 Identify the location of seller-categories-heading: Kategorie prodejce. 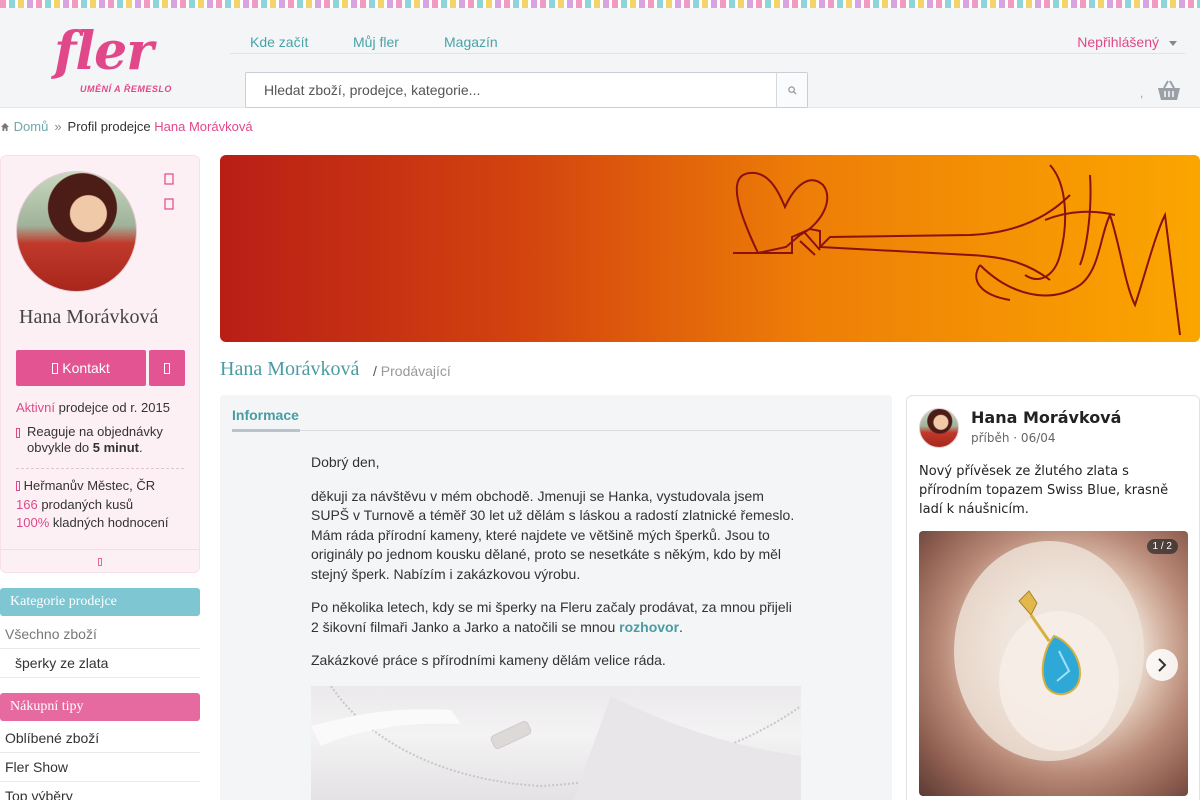
(100, 602).